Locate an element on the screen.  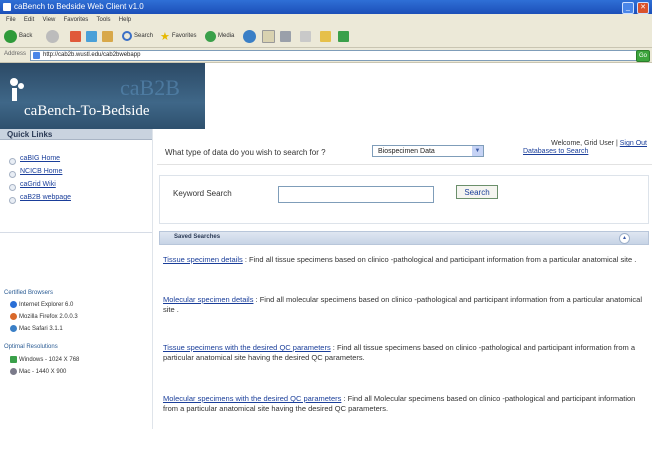
edit-icon is located at coordinates (305, 36).